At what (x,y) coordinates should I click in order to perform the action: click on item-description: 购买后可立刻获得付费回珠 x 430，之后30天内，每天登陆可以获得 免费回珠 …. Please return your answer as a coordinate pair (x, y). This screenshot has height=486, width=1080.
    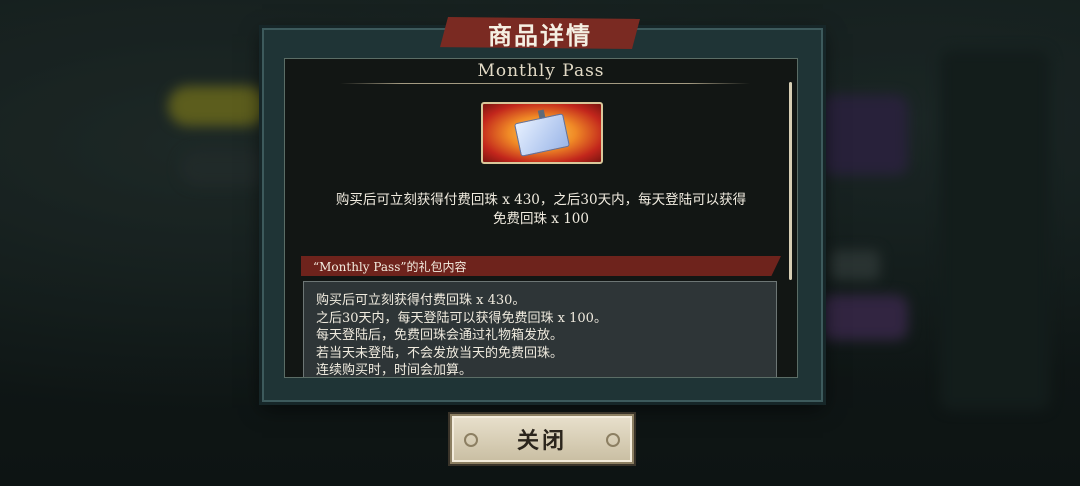
    Looking at the image, I should click on (541, 210).